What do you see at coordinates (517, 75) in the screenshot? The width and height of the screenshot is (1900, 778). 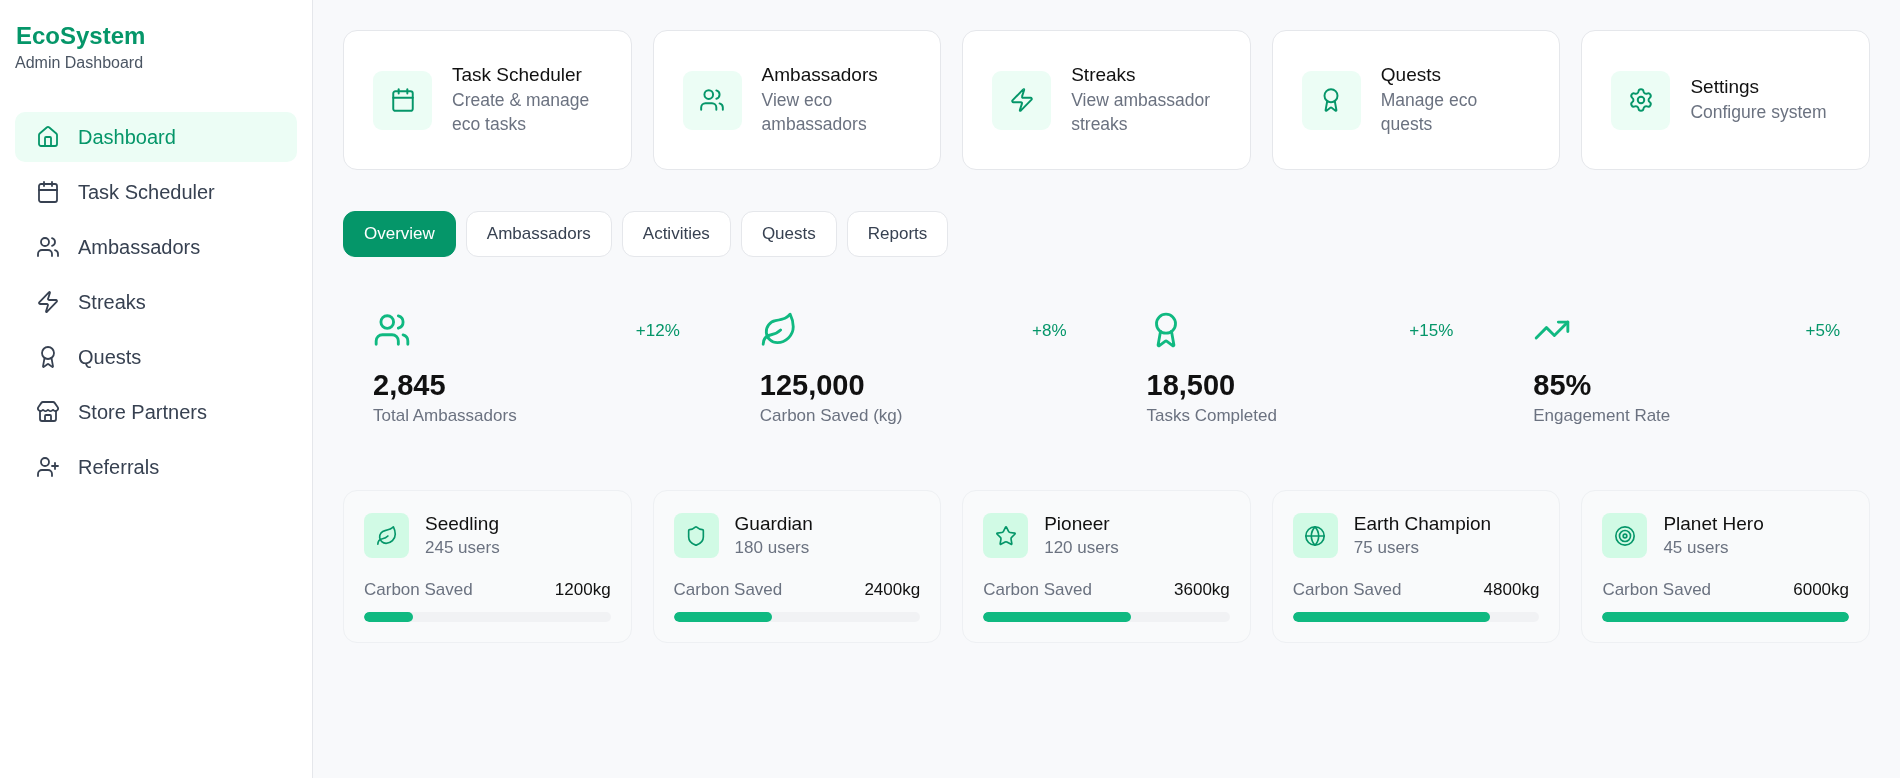 I see `card-title: Task Scheduler` at bounding box center [517, 75].